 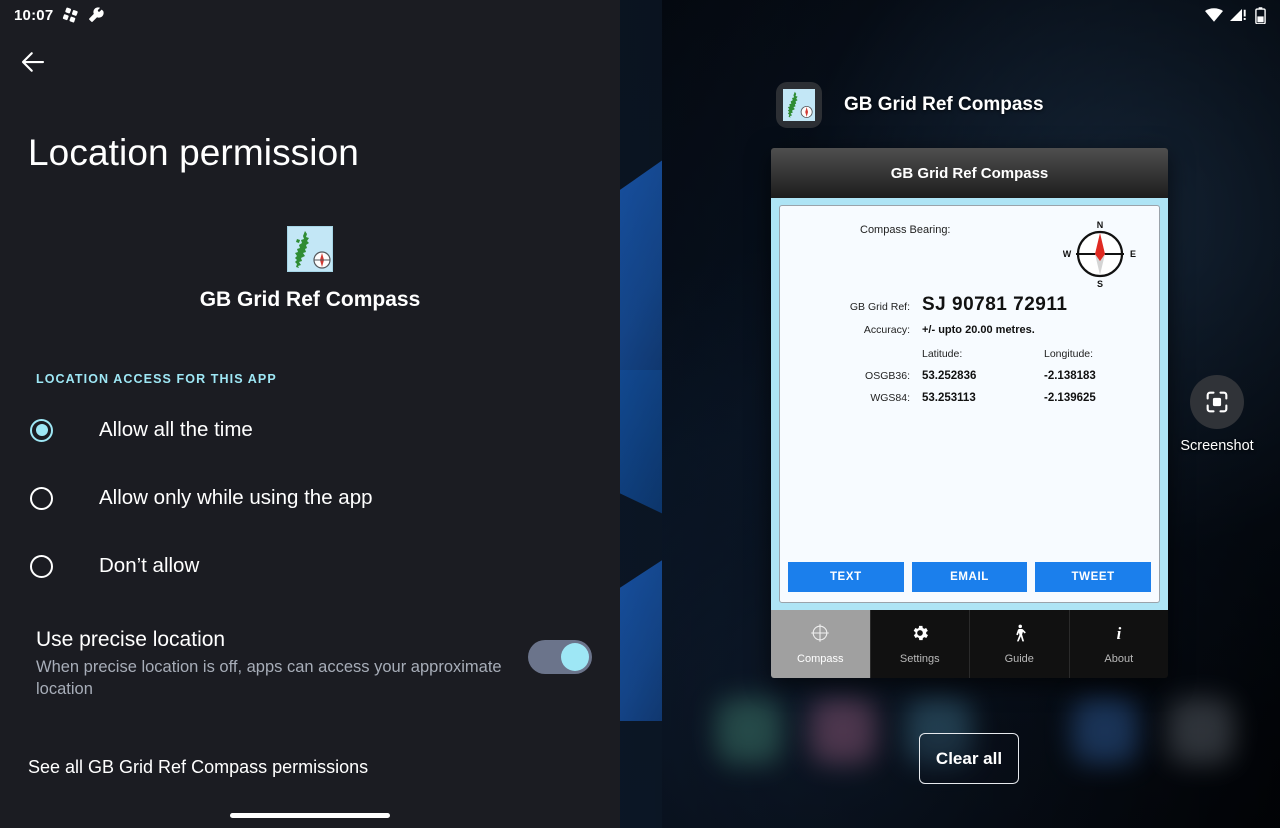 I want to click on coord-longitude: -2.139625, so click(x=1070, y=398).